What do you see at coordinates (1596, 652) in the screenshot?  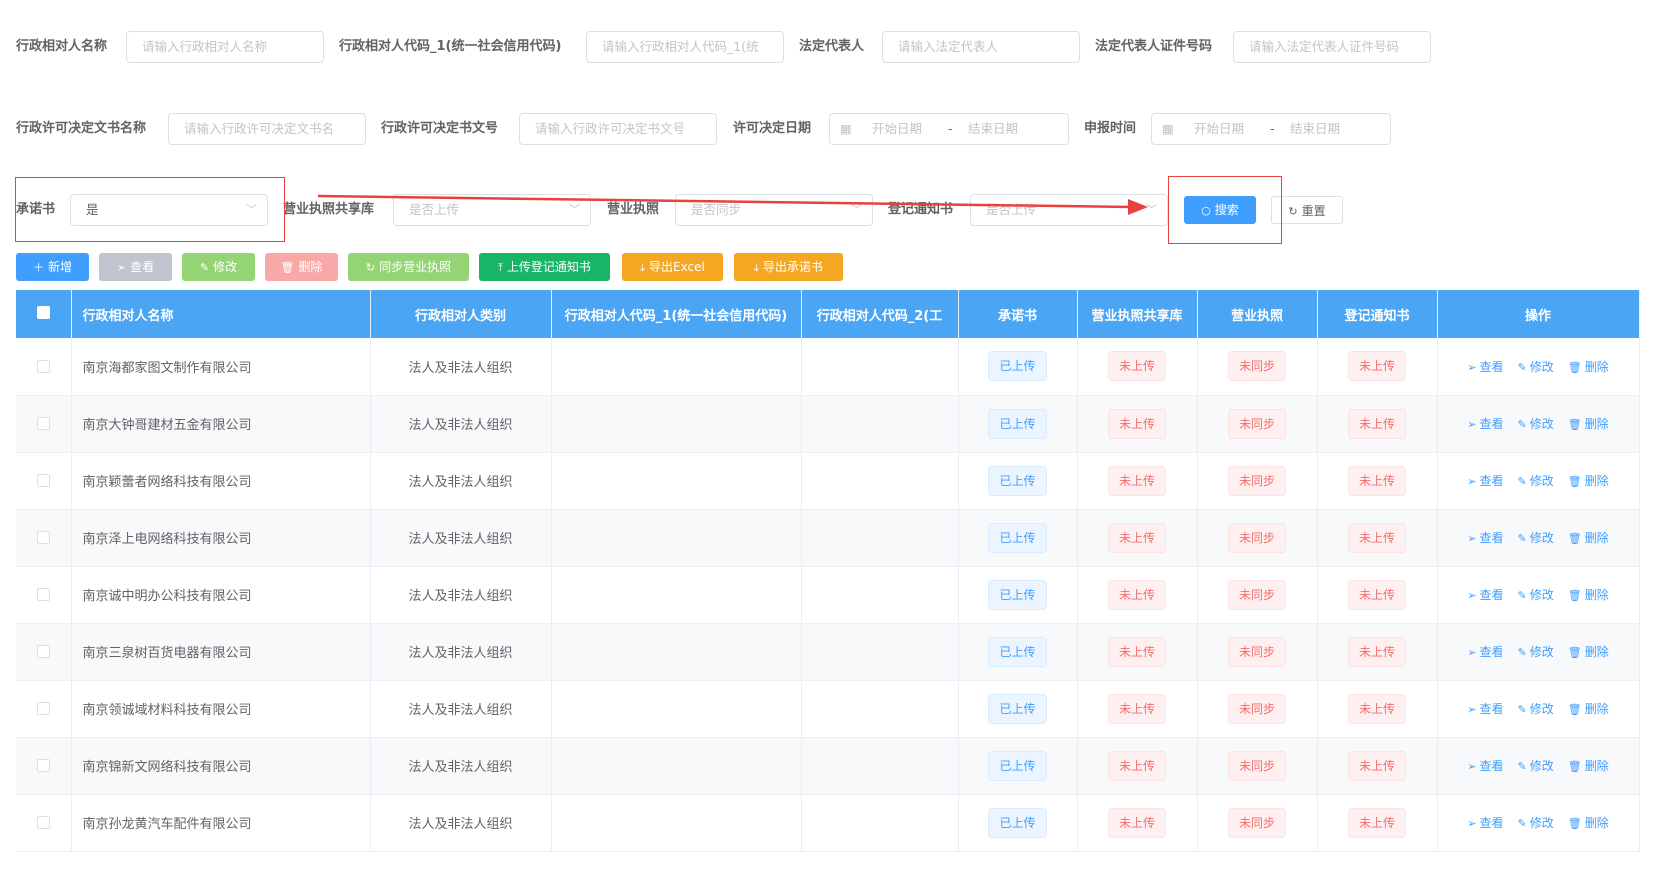 I see `row-delete-label: 删除` at bounding box center [1596, 652].